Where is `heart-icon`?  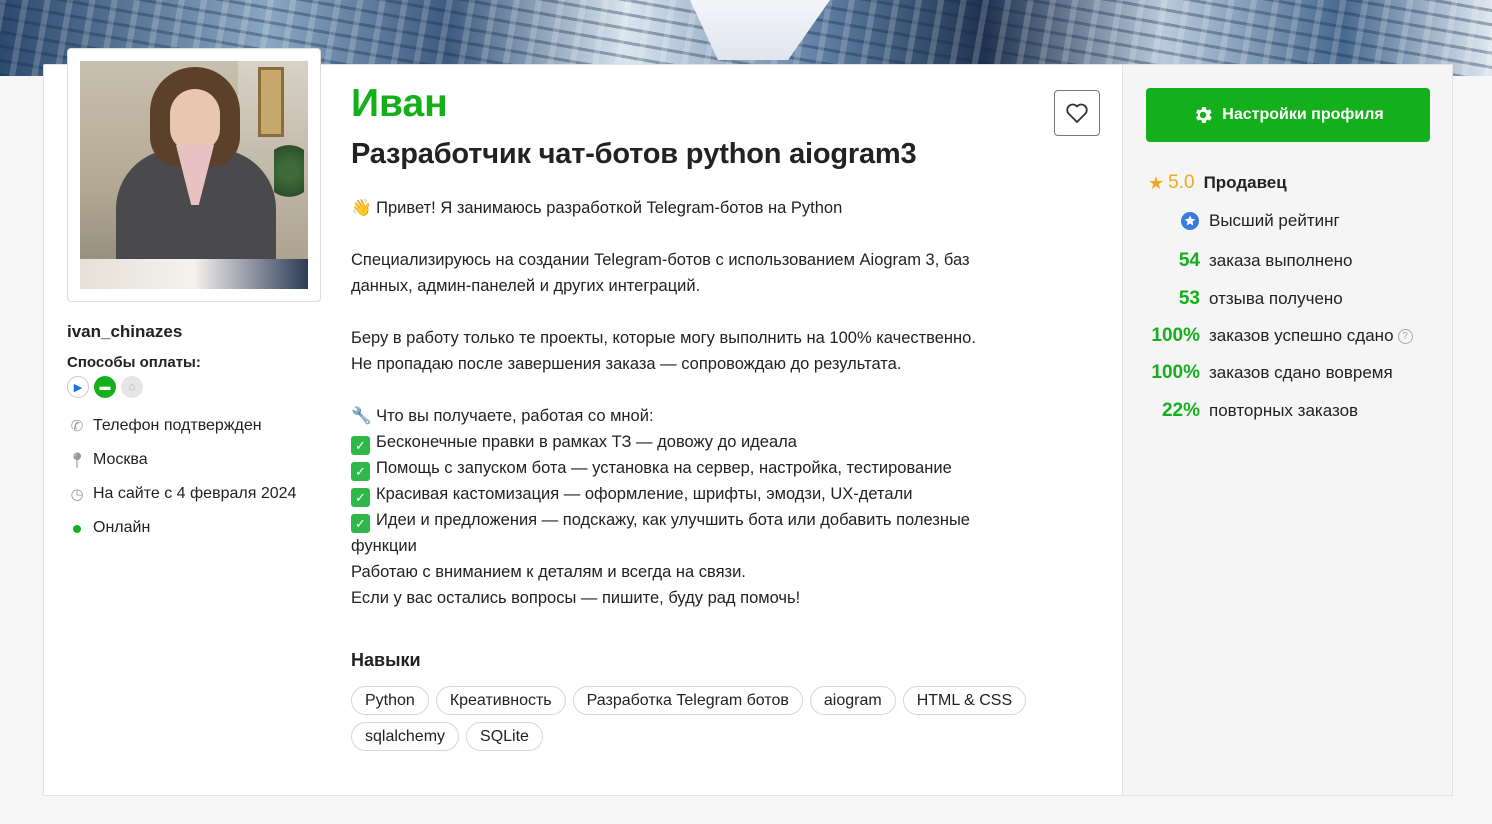
heart-icon is located at coordinates (1077, 113).